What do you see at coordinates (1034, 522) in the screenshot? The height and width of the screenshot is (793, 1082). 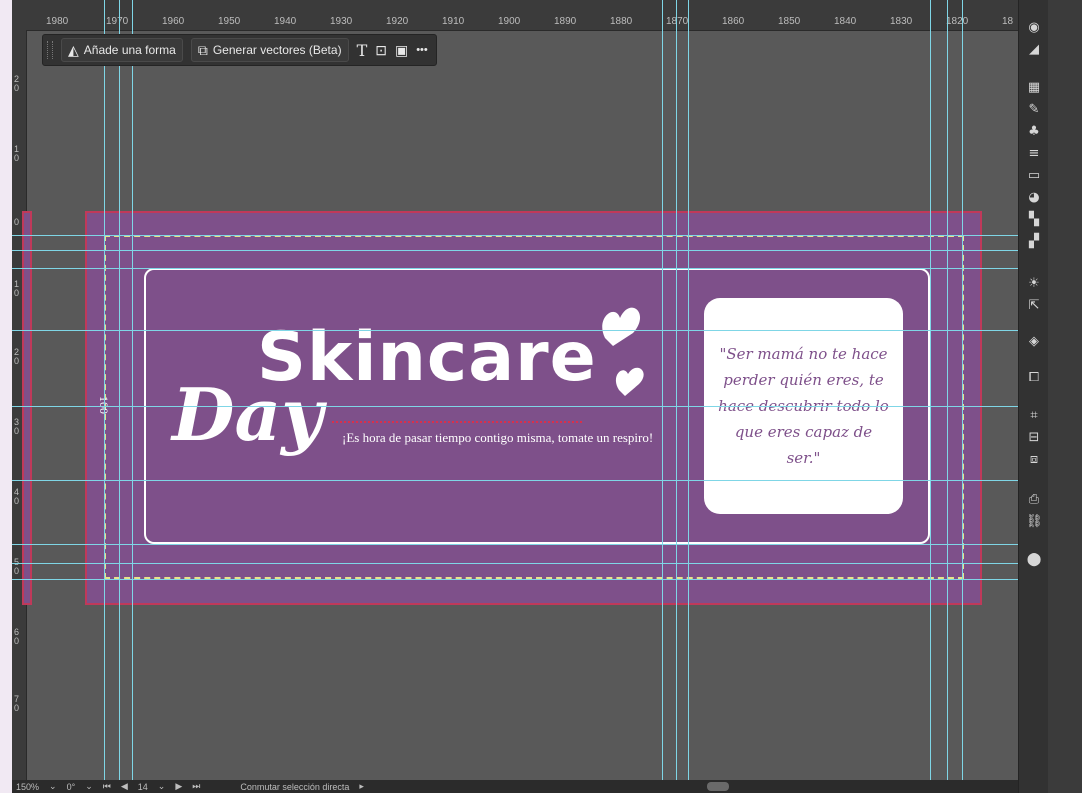 I see `links-icon: ⛓` at bounding box center [1034, 522].